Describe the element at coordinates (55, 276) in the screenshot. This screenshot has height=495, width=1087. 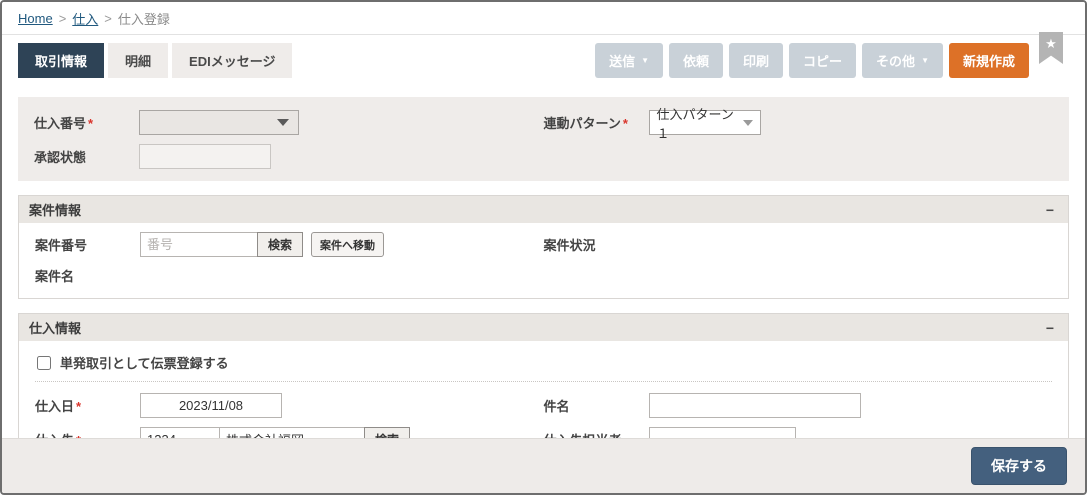
I see `project-name-label: 案件名` at that location.